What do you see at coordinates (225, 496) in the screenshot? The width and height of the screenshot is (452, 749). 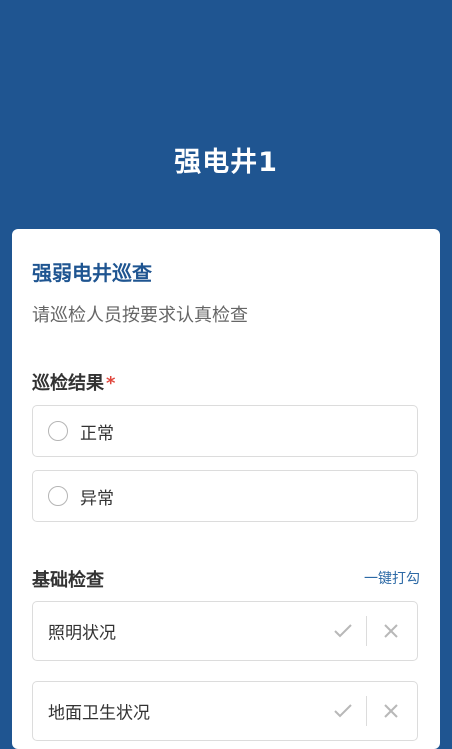 I see `radio-option-abnormal: 异常` at bounding box center [225, 496].